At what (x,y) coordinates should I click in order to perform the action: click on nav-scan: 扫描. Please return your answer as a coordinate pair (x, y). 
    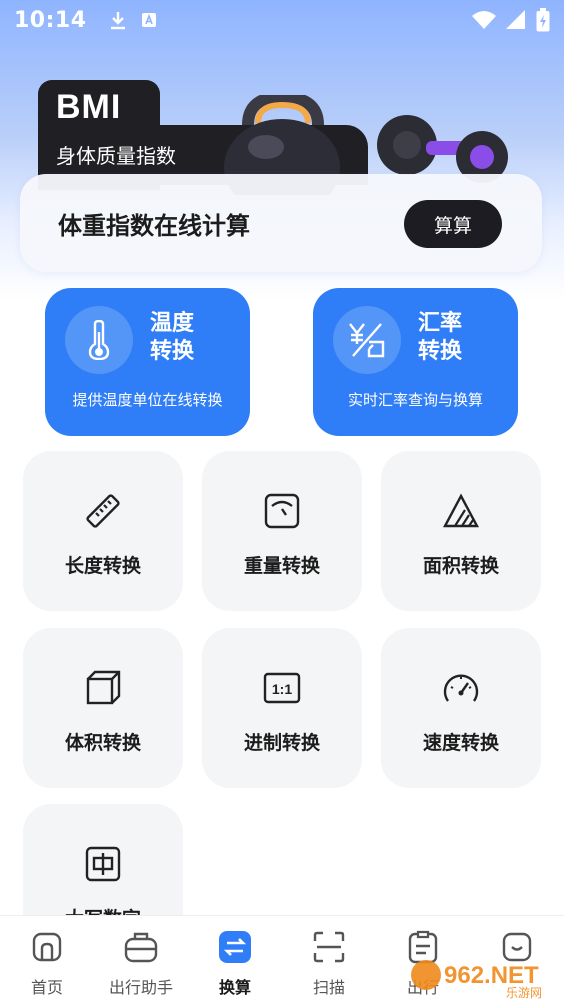
    Looking at the image, I should click on (329, 960).